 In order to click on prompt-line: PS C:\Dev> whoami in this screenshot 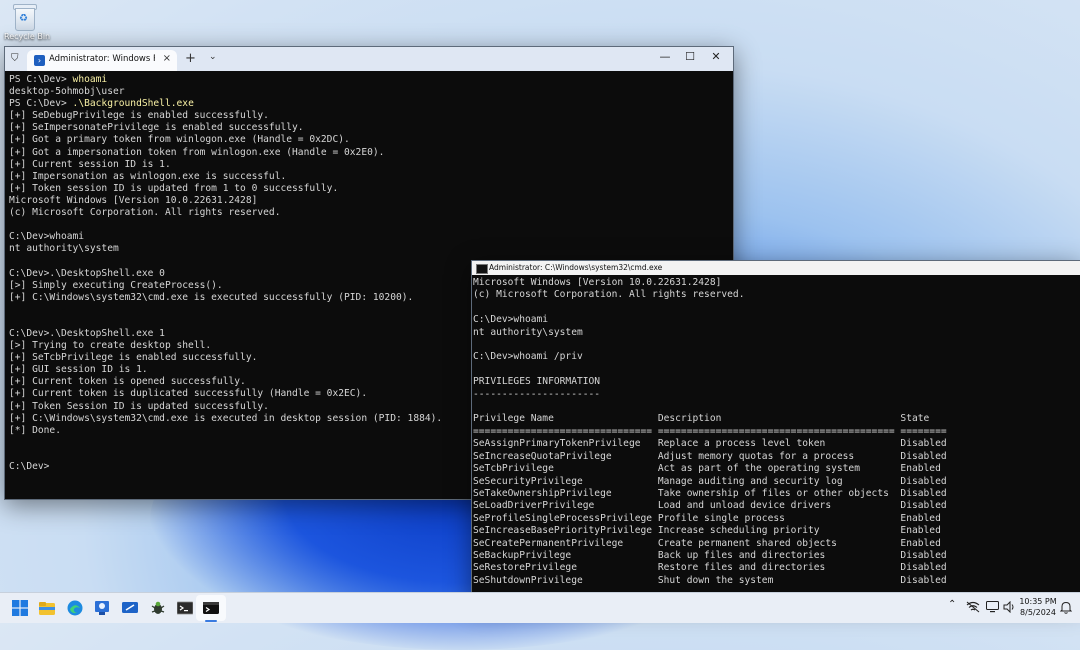, I will do `click(58, 79)`.